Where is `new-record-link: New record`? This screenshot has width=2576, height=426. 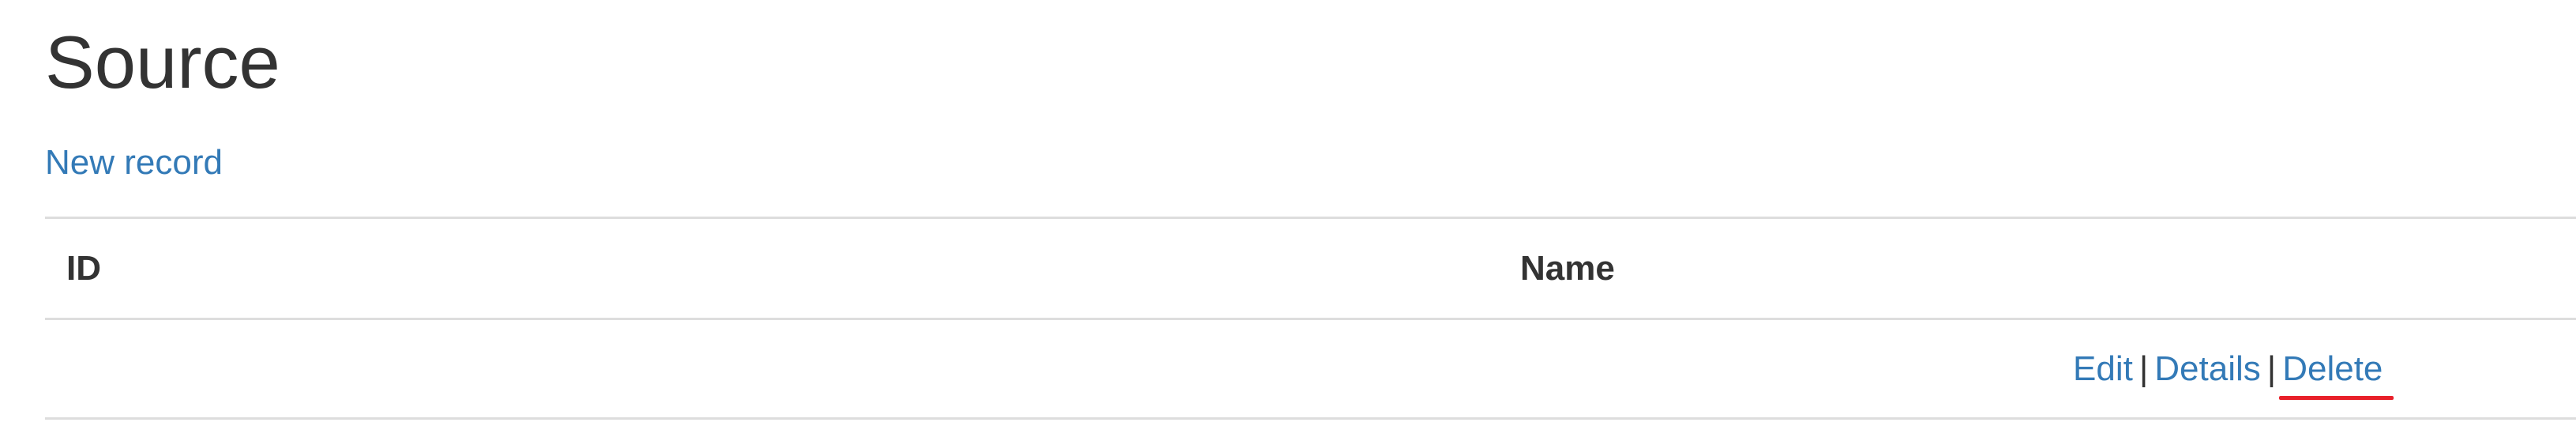 new-record-link: New record is located at coordinates (134, 162).